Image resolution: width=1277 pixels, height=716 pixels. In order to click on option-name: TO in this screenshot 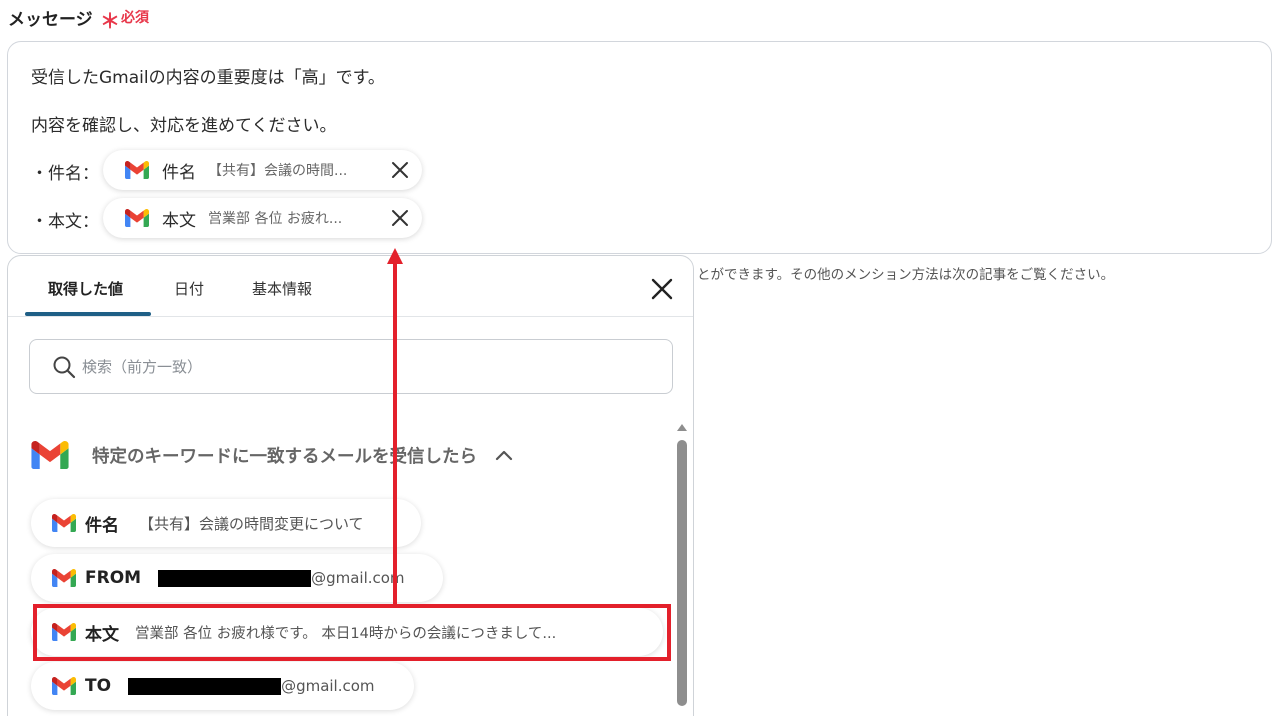, I will do `click(98, 686)`.